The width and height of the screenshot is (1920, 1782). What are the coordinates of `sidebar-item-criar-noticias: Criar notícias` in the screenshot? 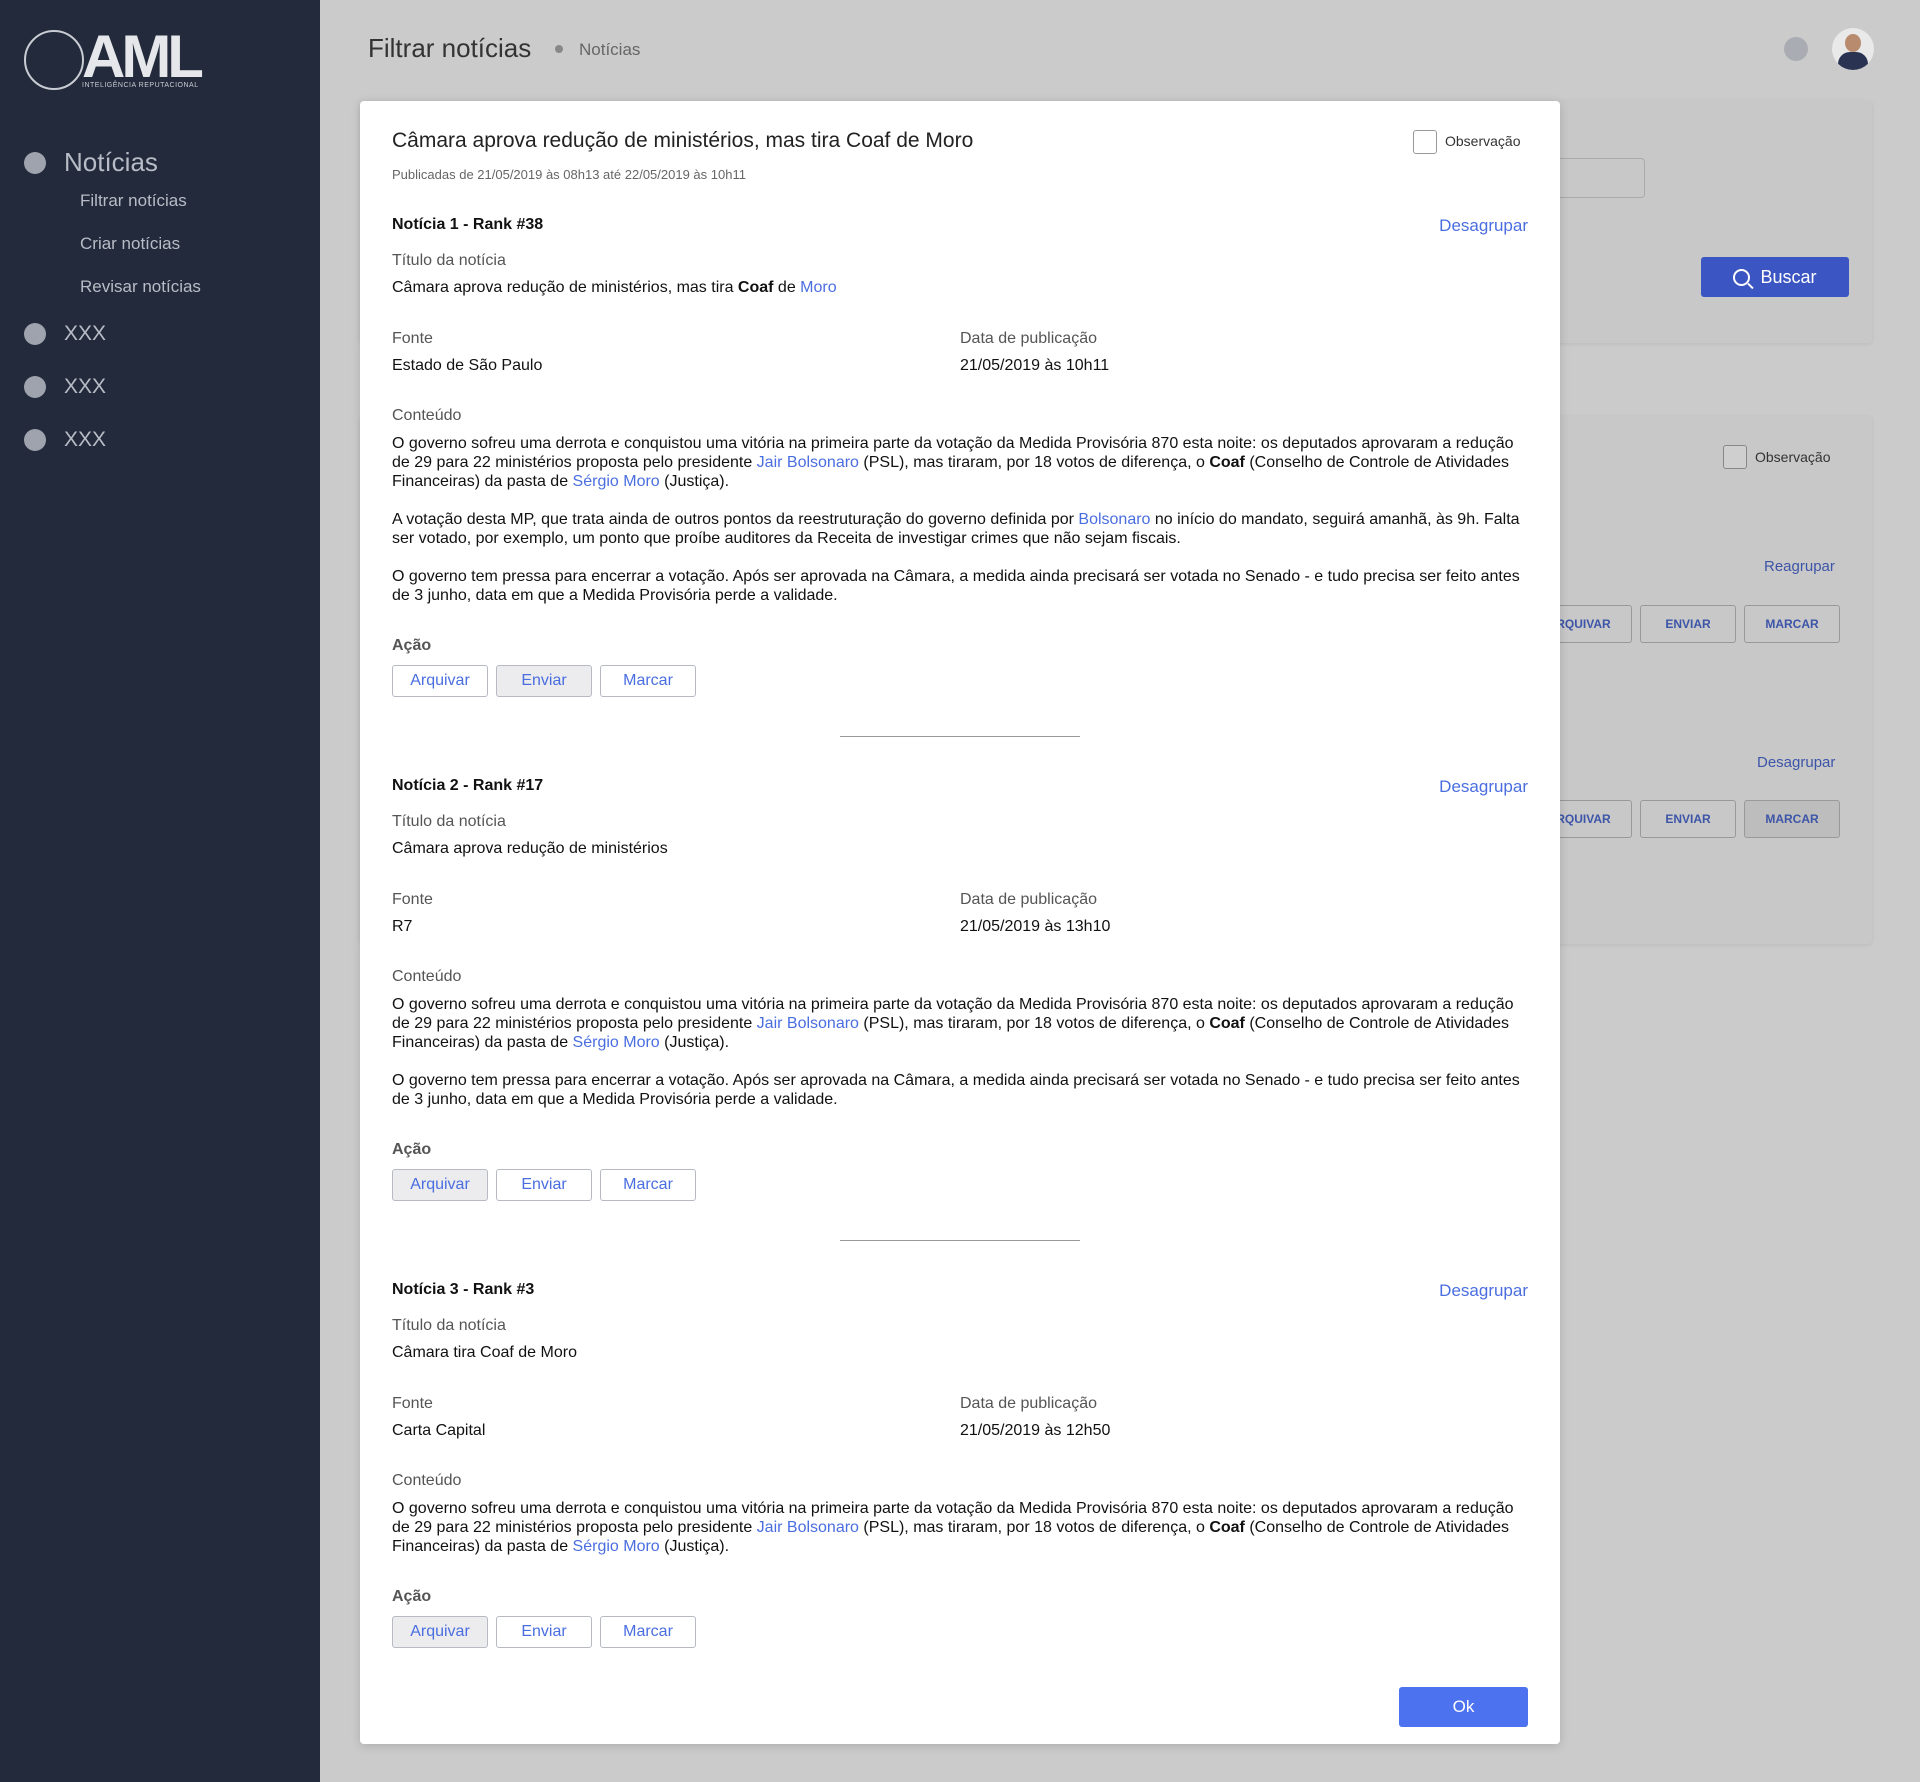 It's located at (130, 244).